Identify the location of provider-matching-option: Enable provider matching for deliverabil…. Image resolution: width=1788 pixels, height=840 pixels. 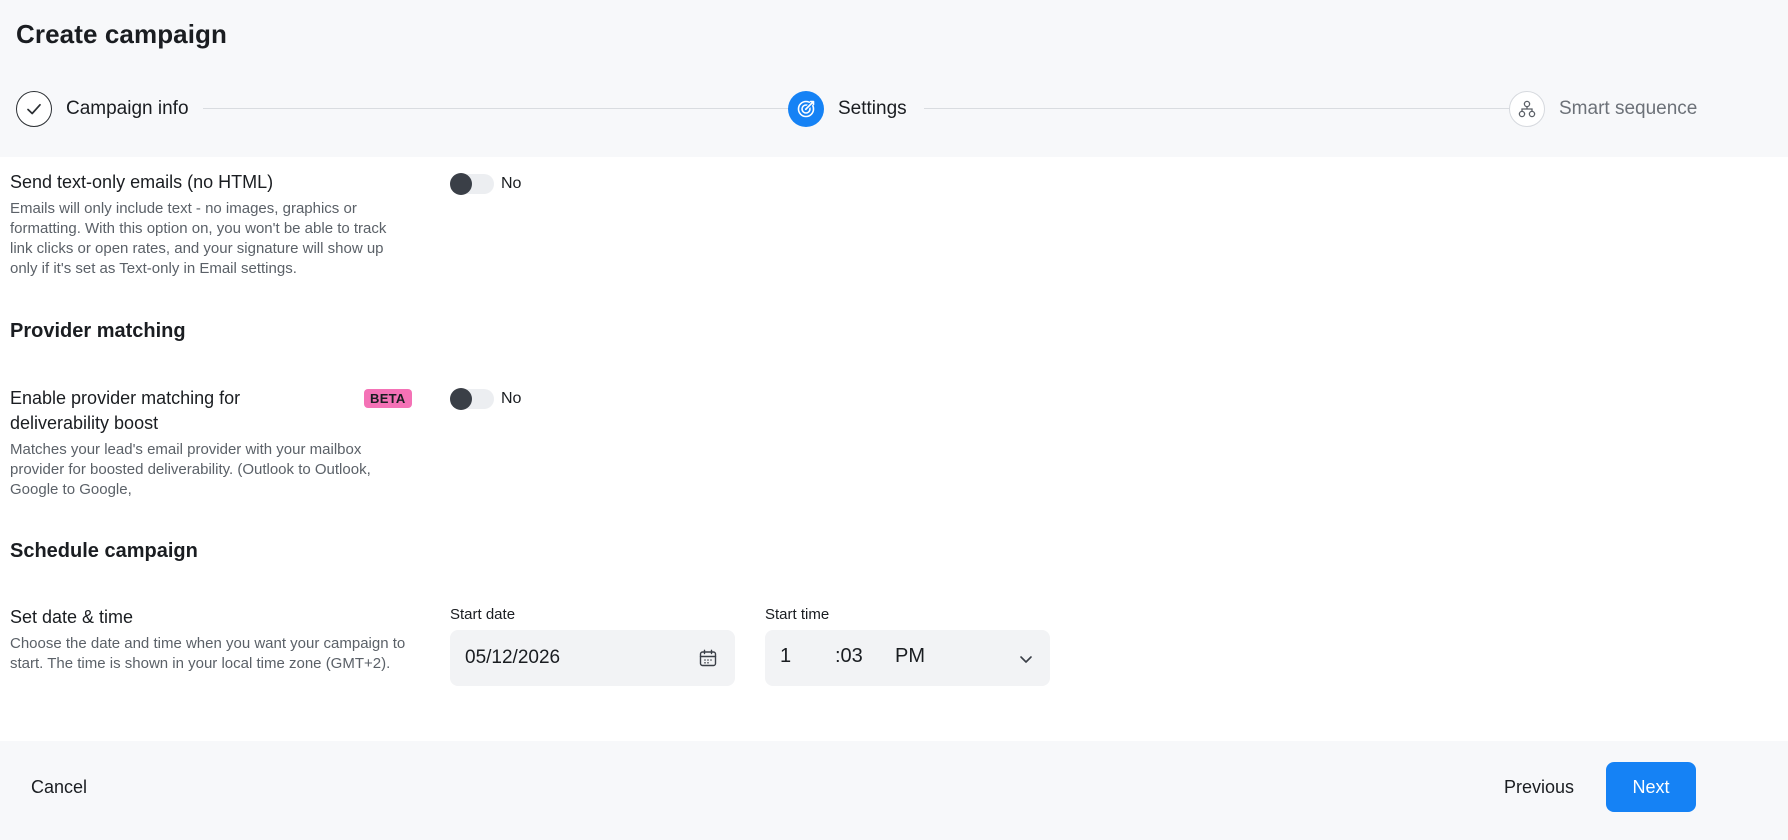
(210, 443).